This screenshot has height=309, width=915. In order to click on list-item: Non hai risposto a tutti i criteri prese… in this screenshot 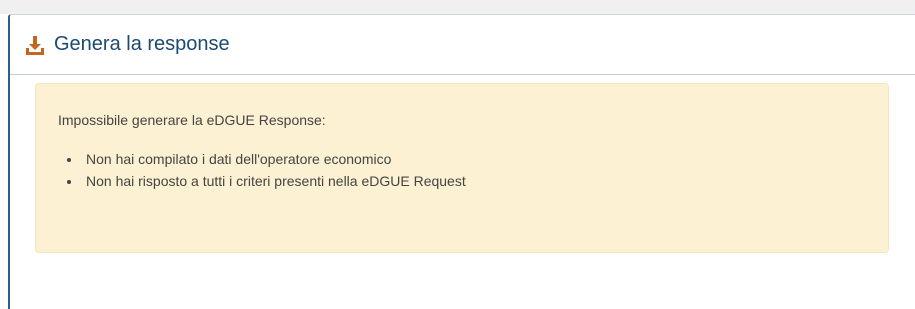, I will do `click(474, 181)`.